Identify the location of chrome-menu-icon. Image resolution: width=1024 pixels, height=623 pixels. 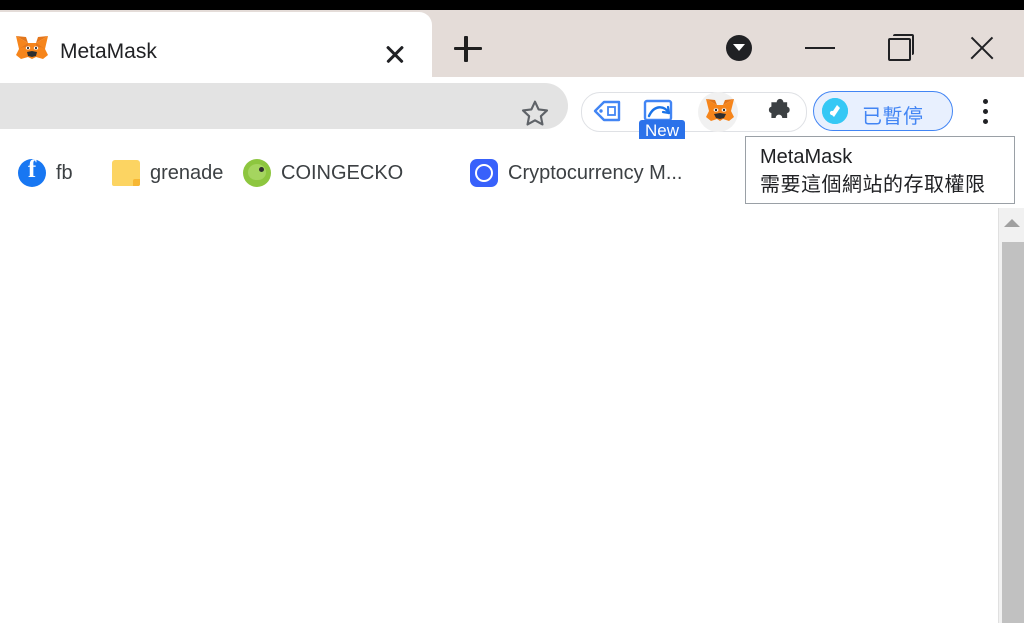
(987, 112).